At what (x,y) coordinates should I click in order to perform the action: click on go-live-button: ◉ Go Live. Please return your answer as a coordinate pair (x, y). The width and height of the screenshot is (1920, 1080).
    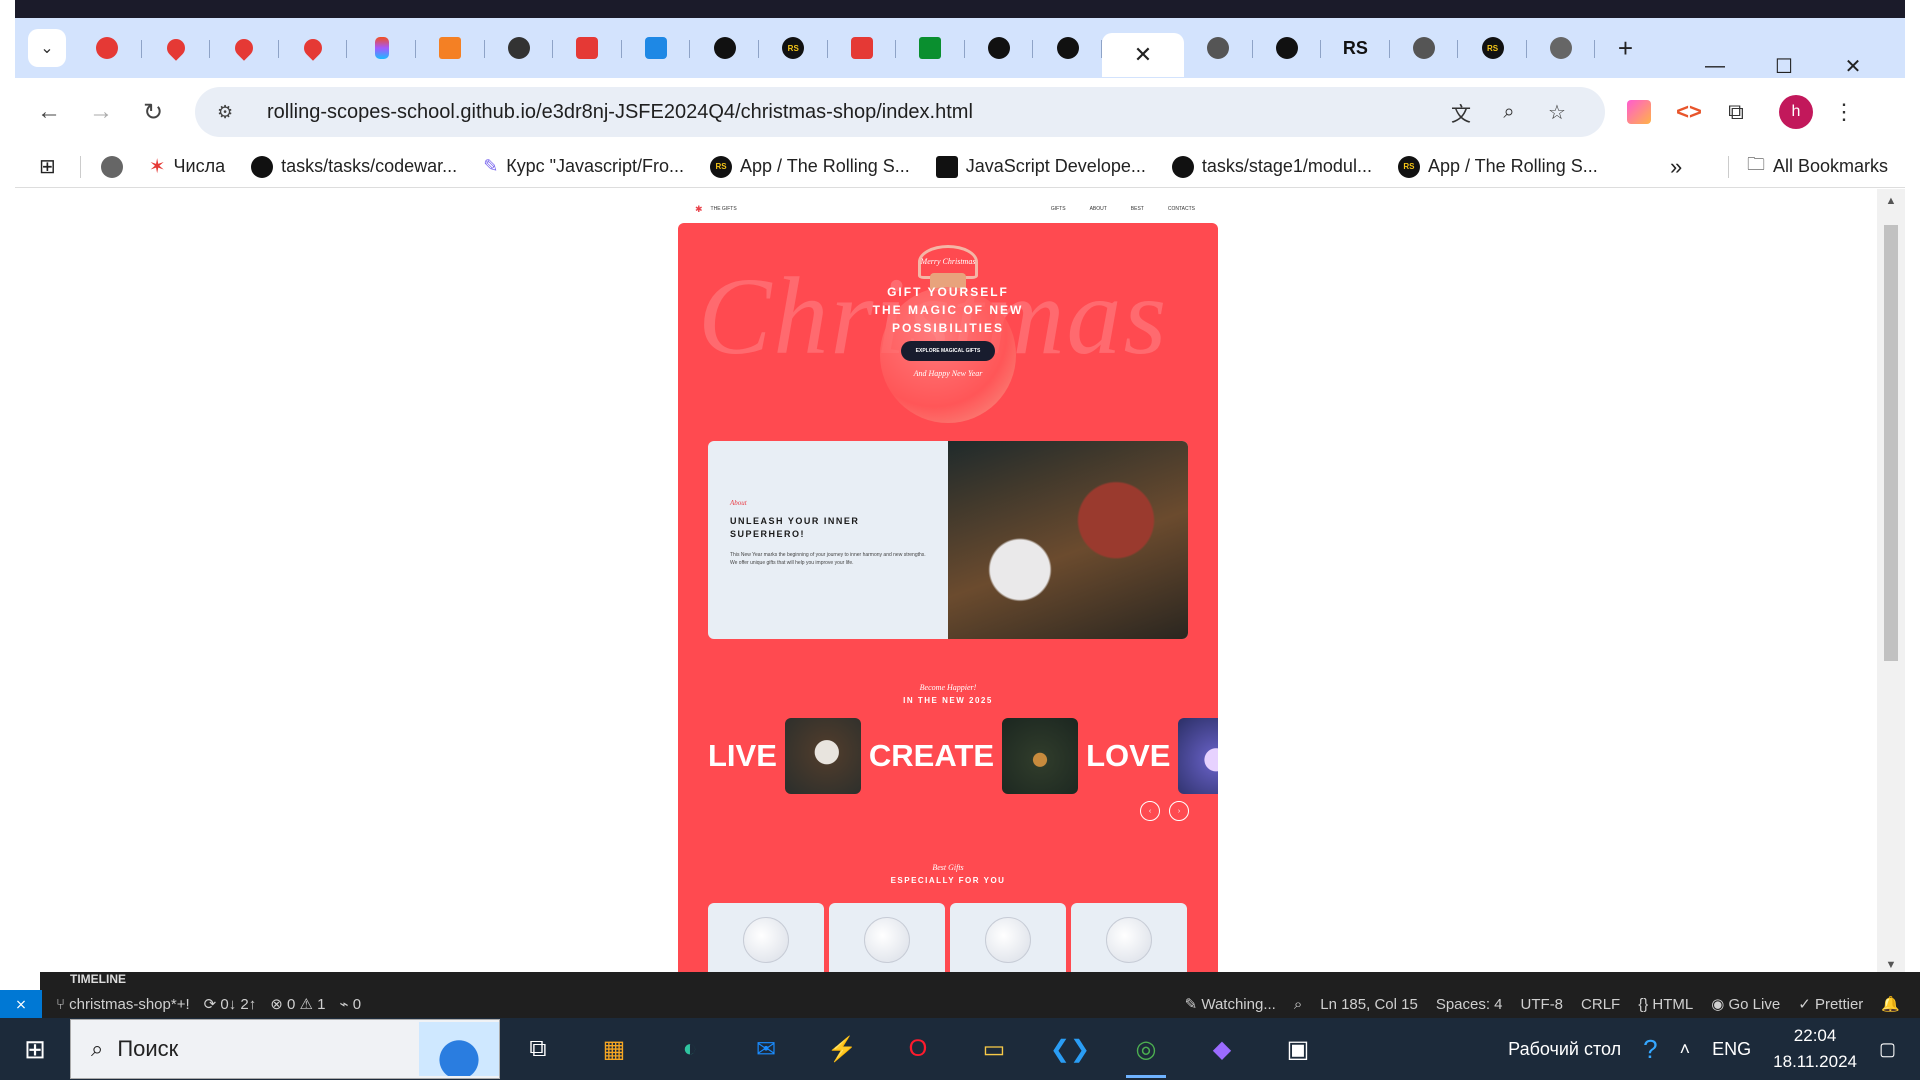
    Looking at the image, I should click on (1745, 1004).